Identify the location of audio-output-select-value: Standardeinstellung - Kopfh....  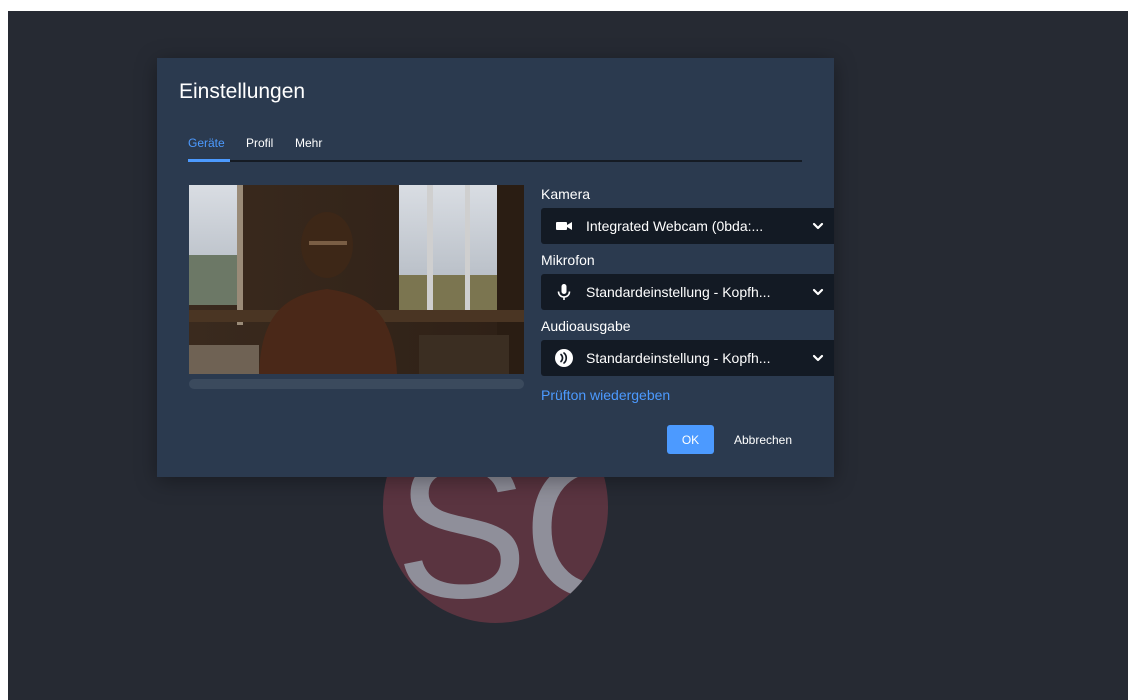
(678, 358).